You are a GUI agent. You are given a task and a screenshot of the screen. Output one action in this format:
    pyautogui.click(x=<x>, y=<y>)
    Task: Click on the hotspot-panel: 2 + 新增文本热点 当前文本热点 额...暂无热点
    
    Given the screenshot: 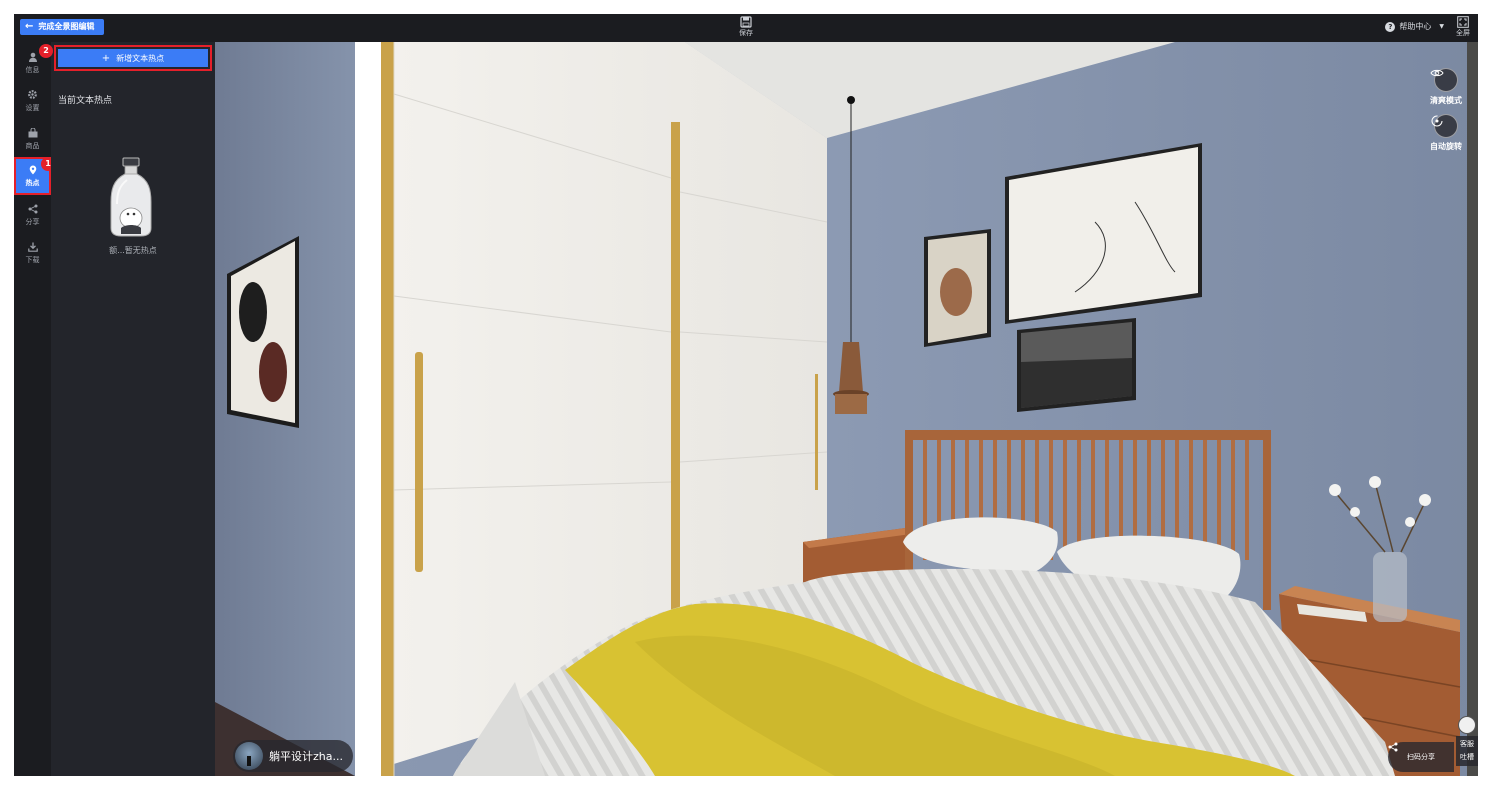 What is the action you would take?
    pyautogui.click(x=127, y=409)
    